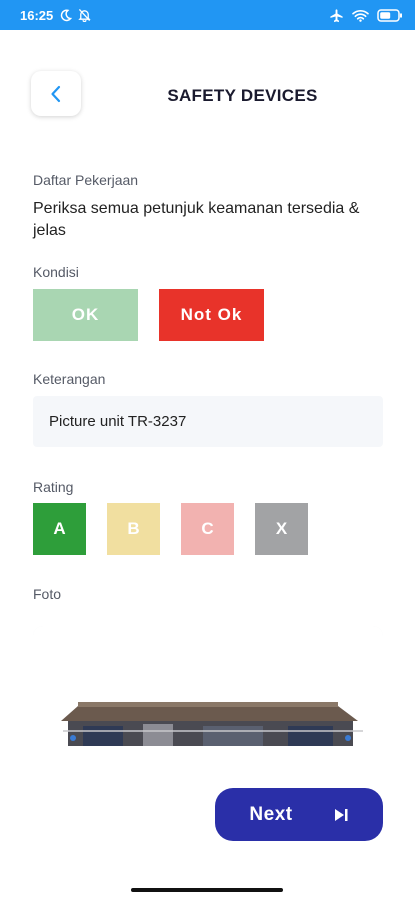 Image resolution: width=415 pixels, height=900 pixels. I want to click on rating-x-button: X, so click(281, 529).